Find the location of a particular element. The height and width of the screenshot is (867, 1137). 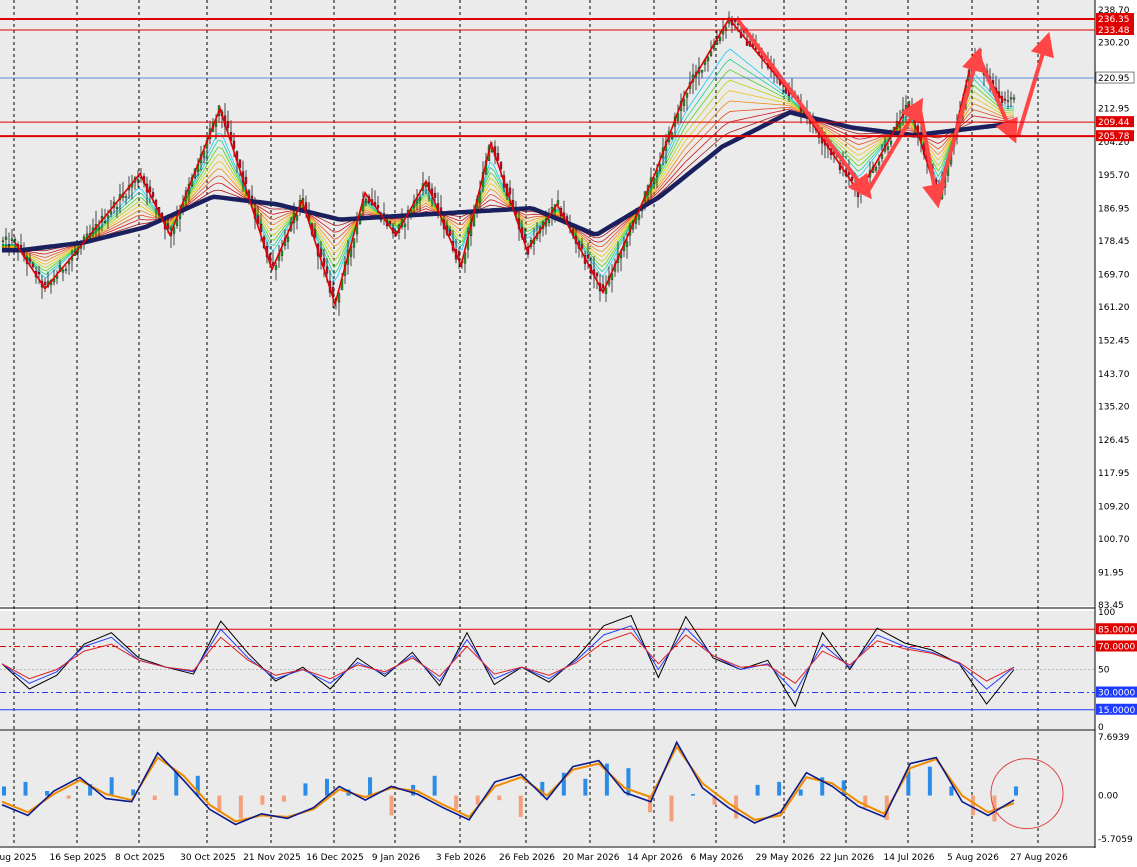

time-tick-label: 20 Mar 2026 is located at coordinates (590, 858).